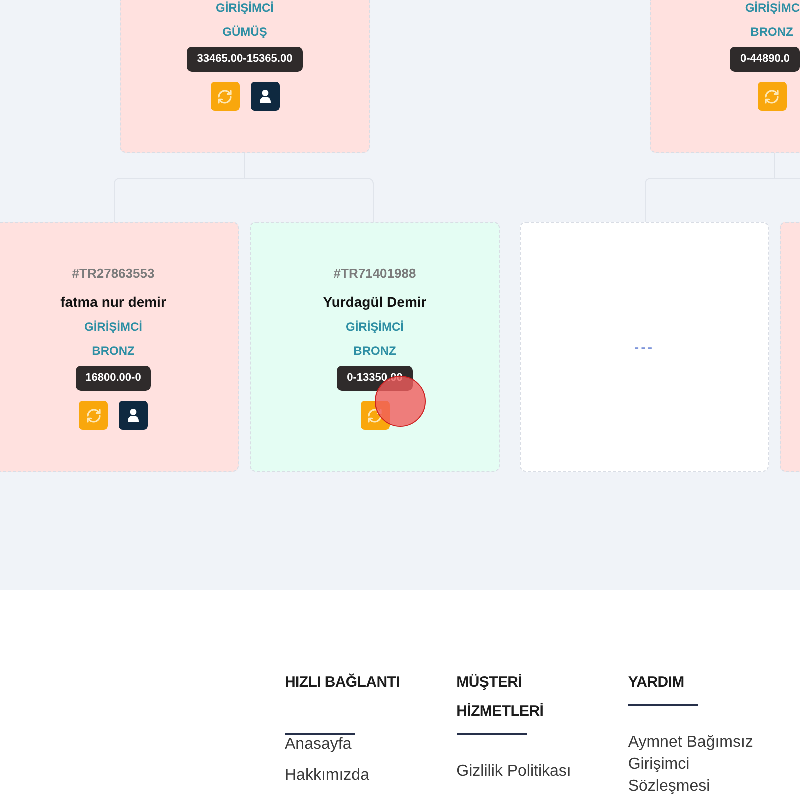 The height and width of the screenshot is (800, 800). What do you see at coordinates (657, 683) in the screenshot?
I see `footer-heading: YARDIM` at bounding box center [657, 683].